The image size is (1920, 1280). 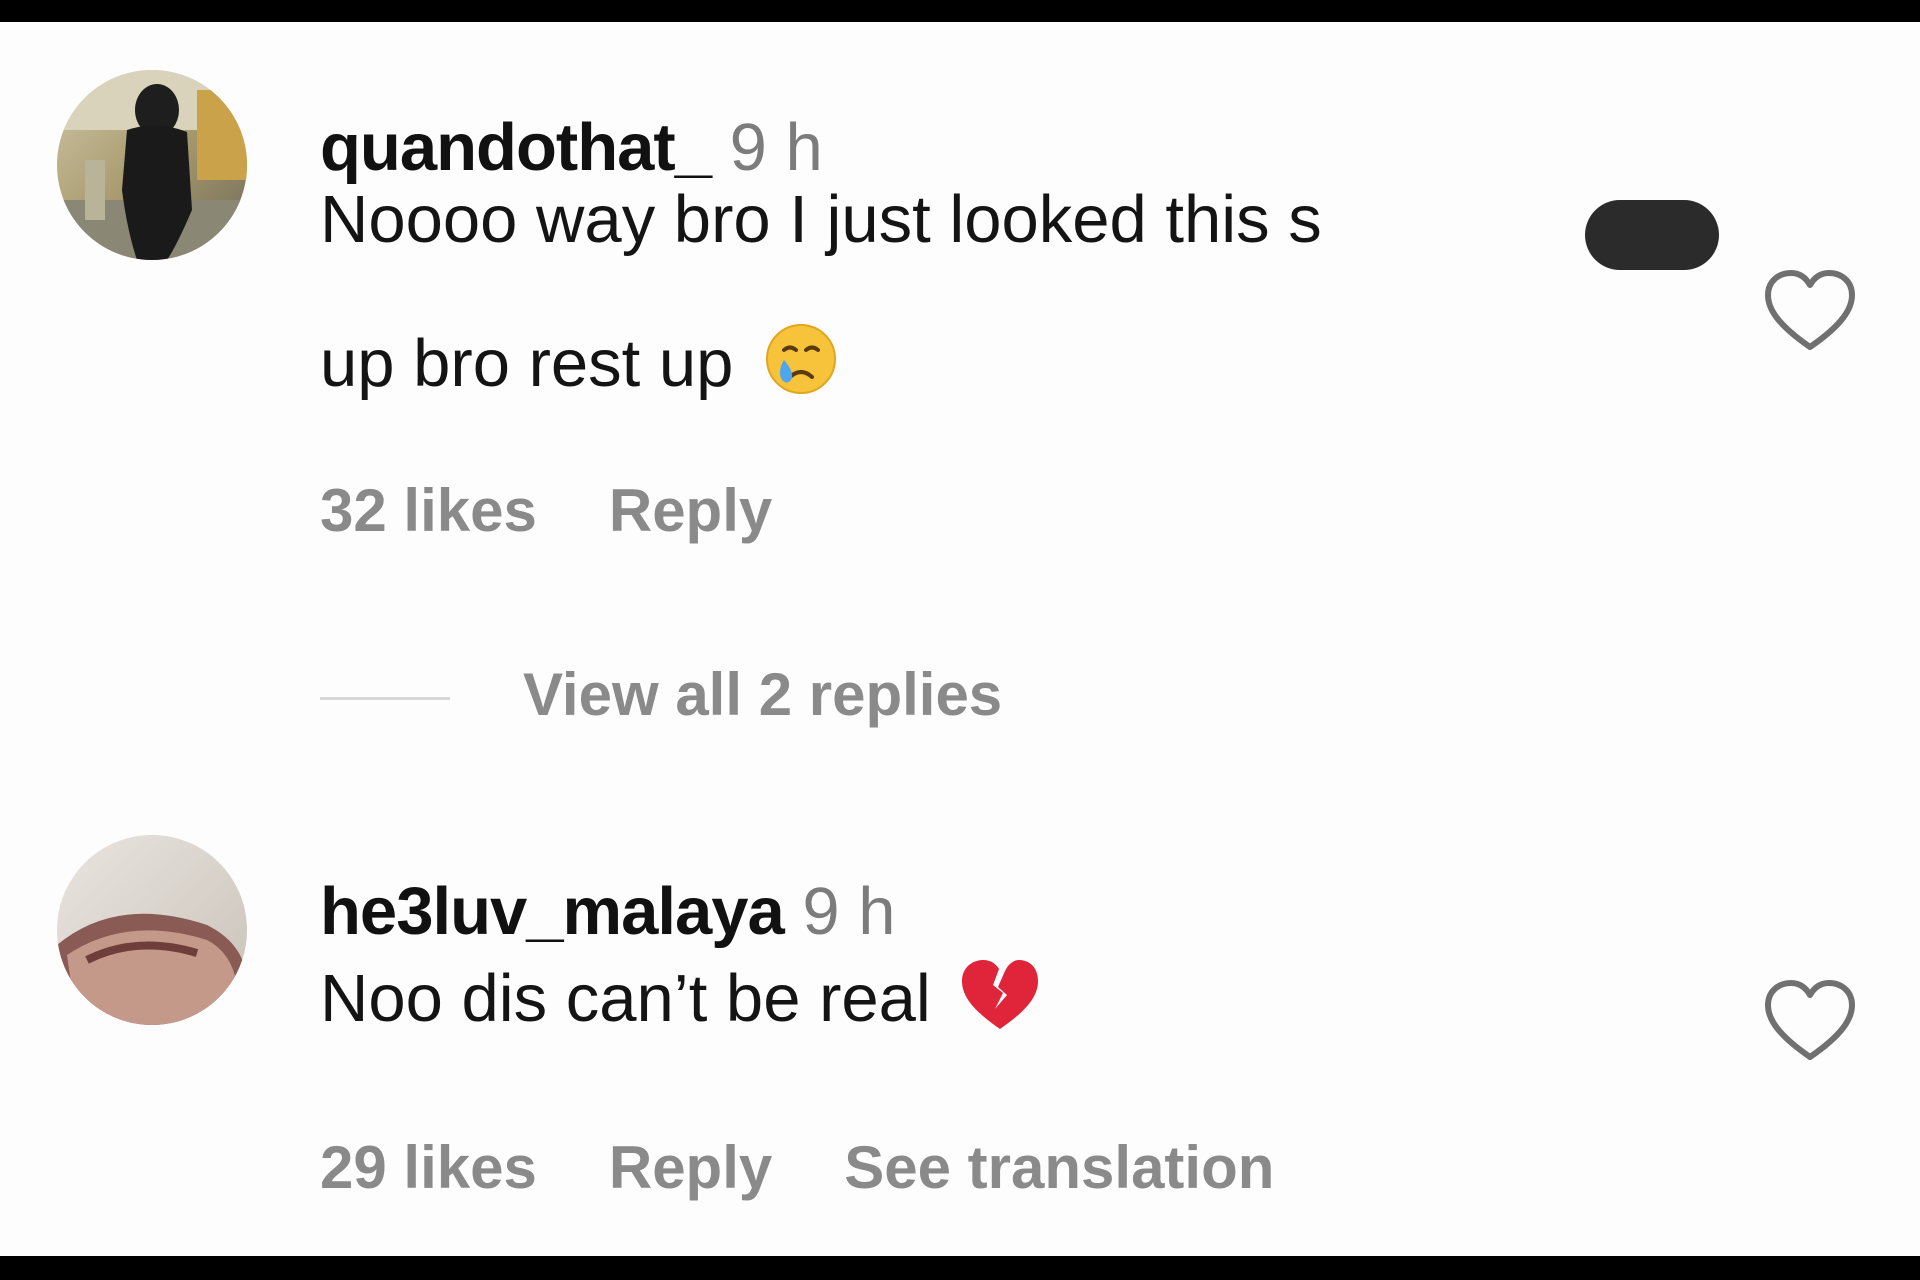 I want to click on comment-actions: 32 likes Reply, so click(x=582, y=511).